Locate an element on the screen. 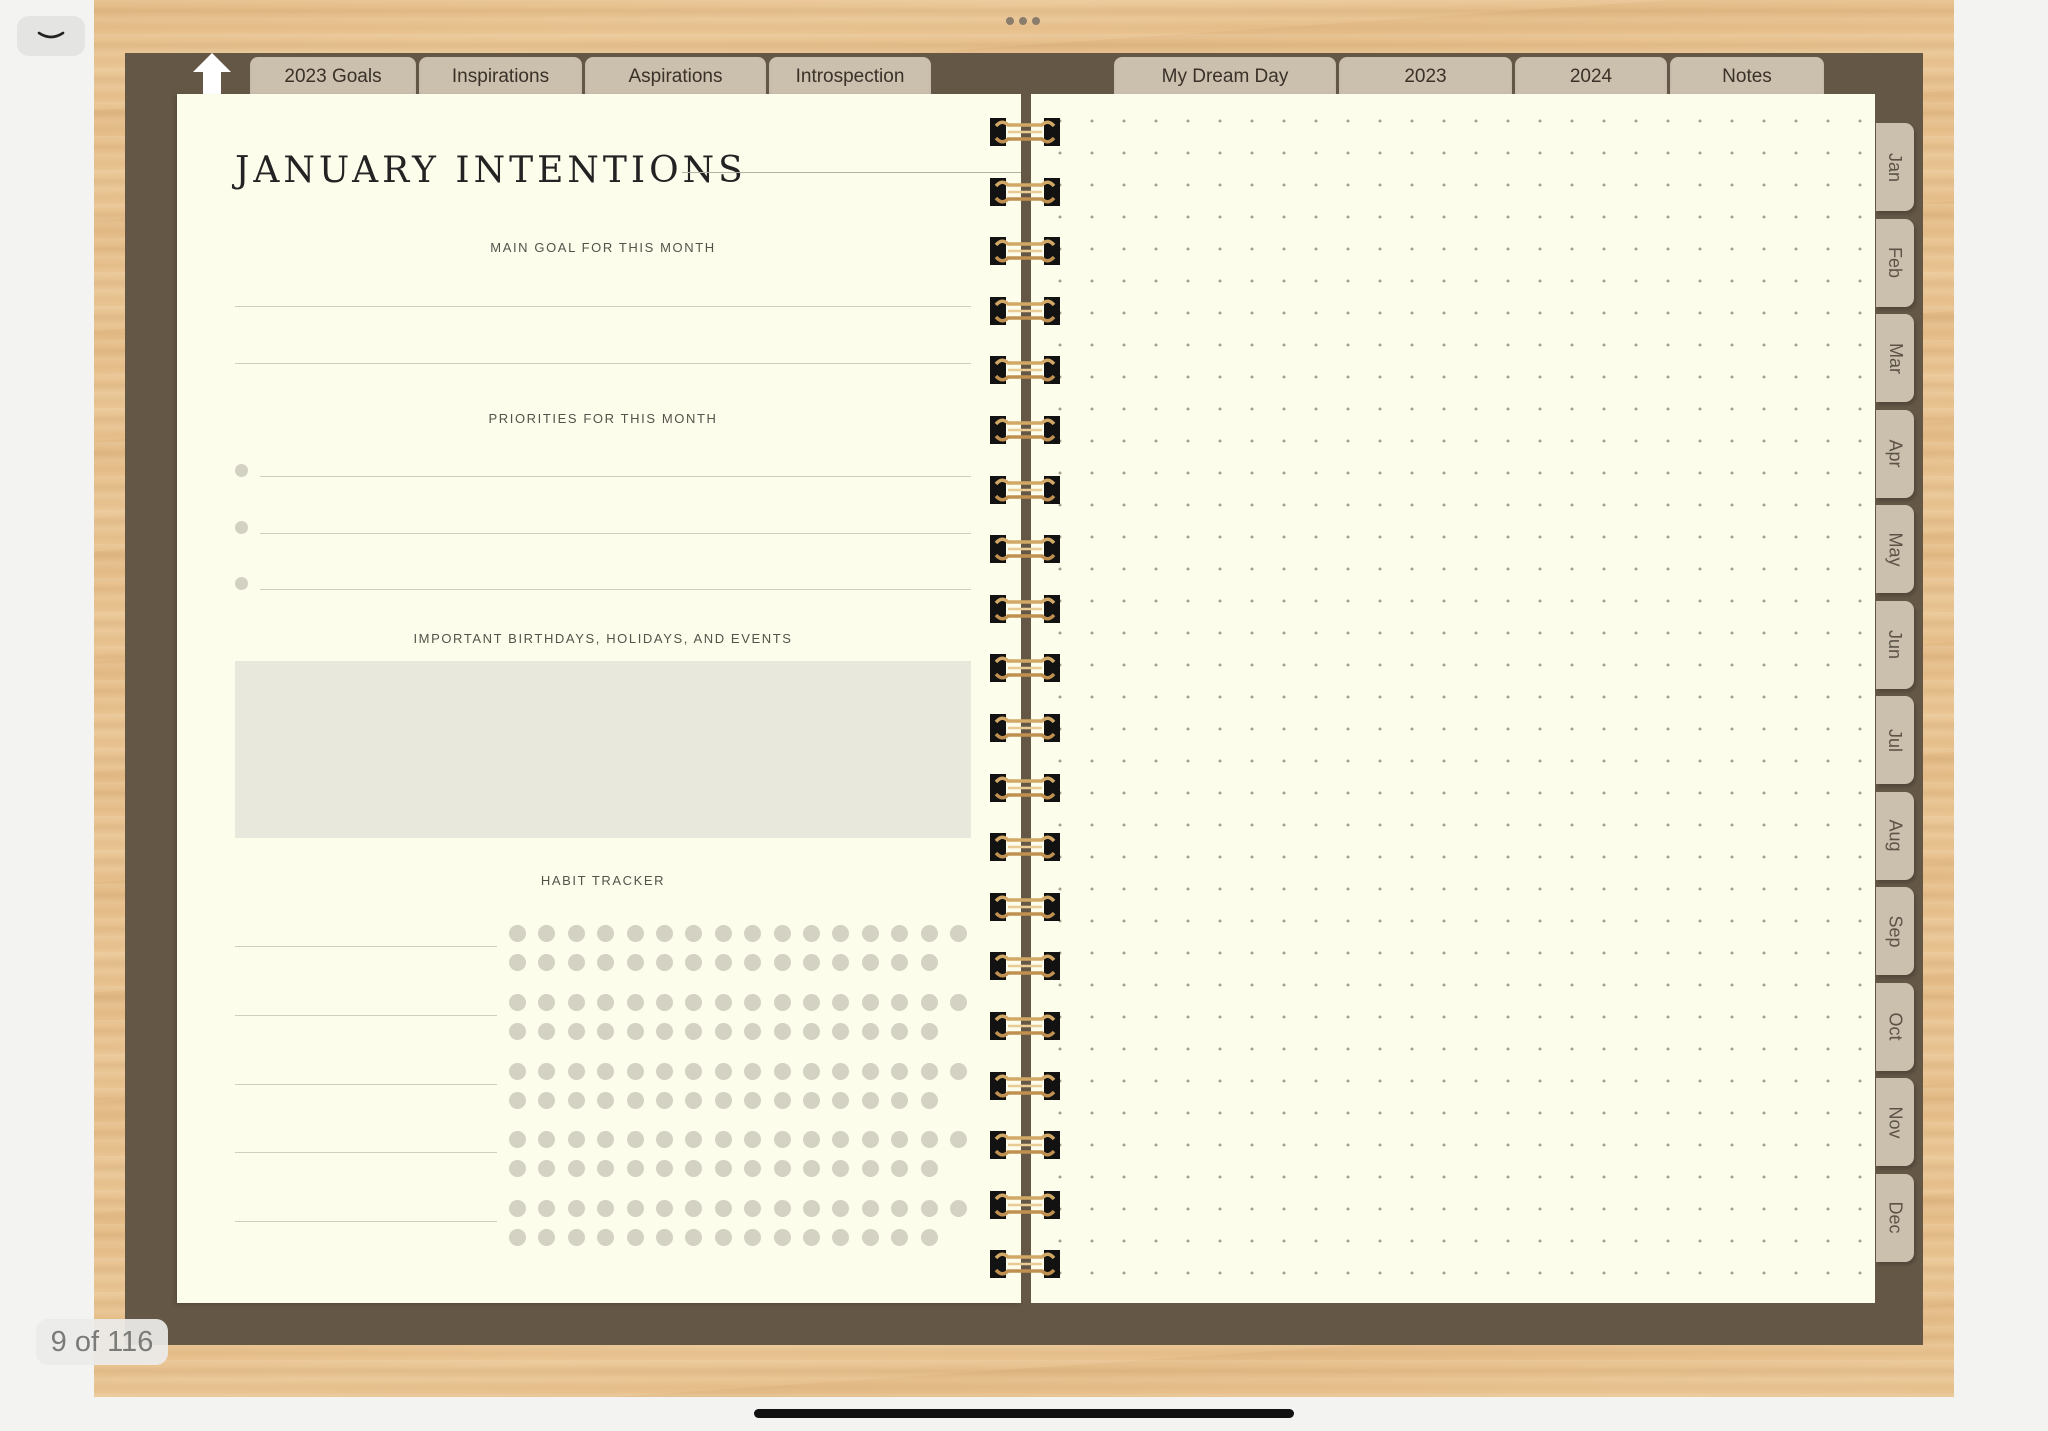 The image size is (2048, 1431). month-tab-jun: Jun is located at coordinates (1895, 644).